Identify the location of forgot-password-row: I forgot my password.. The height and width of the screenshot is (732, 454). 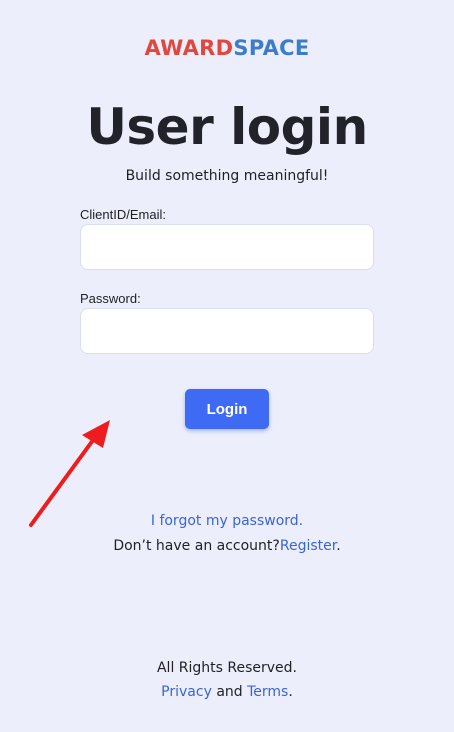
(227, 521).